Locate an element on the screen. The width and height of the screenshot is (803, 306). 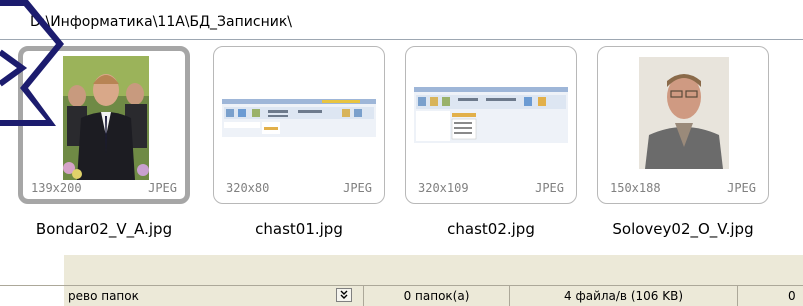
folders-count: 0 папок(а) is located at coordinates (437, 296).